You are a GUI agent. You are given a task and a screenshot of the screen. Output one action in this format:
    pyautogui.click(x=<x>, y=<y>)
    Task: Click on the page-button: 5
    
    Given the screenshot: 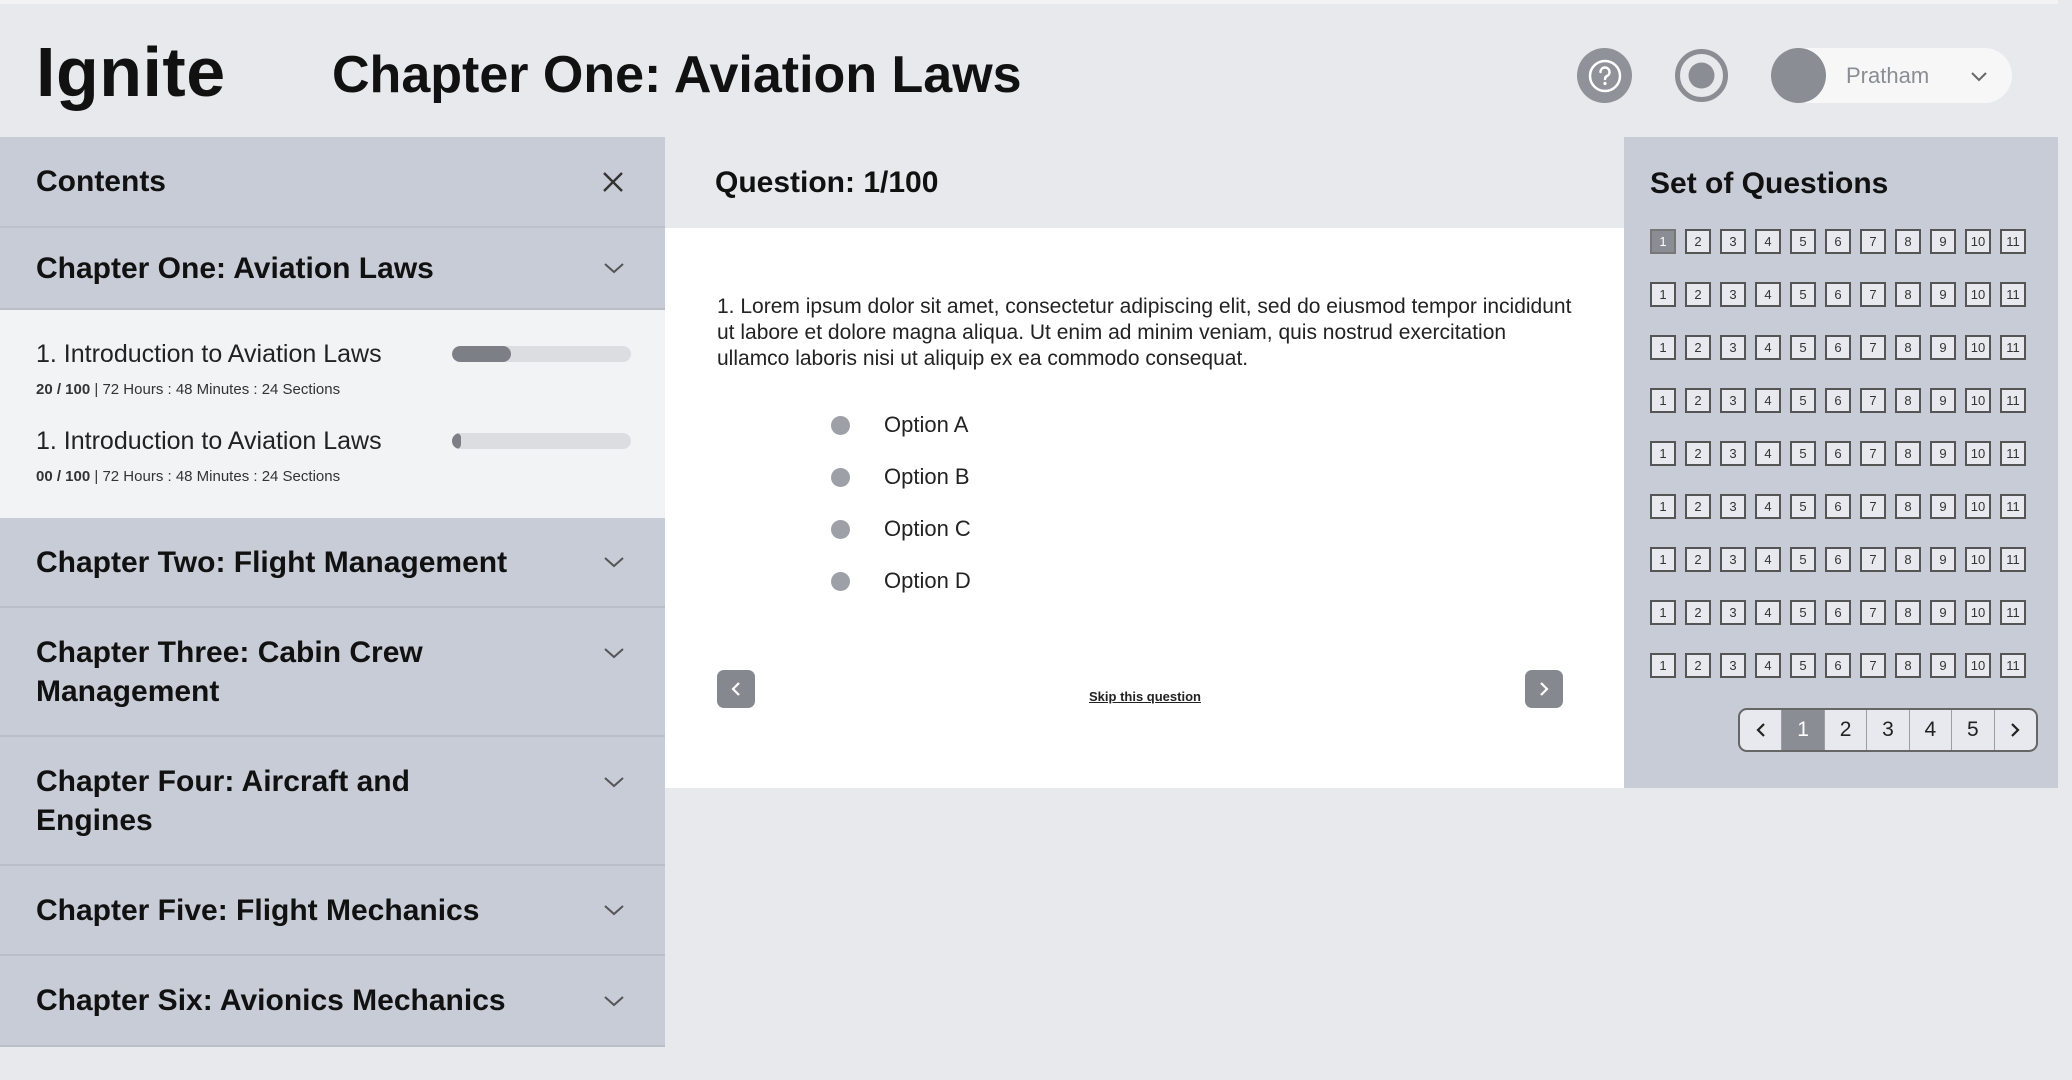 What is the action you would take?
    pyautogui.click(x=1973, y=730)
    